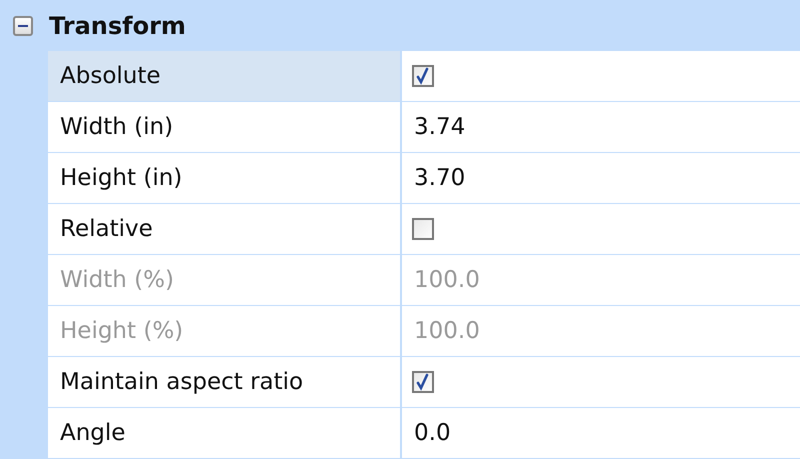 This screenshot has width=800, height=459. I want to click on property-name: Height (in), so click(224, 178).